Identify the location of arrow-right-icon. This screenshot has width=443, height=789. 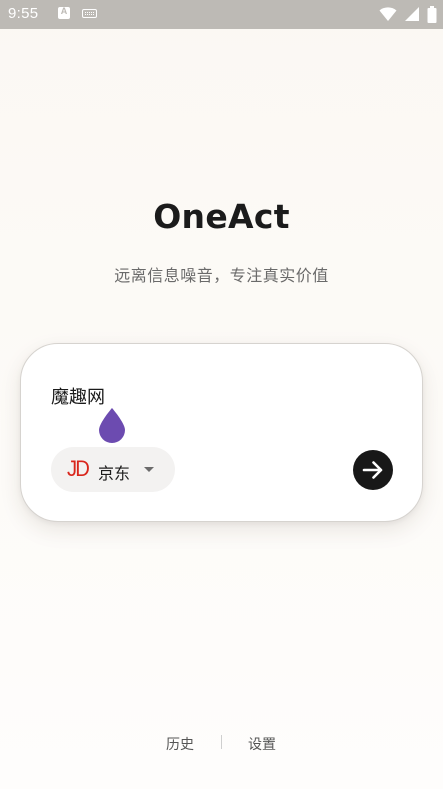
(372, 470).